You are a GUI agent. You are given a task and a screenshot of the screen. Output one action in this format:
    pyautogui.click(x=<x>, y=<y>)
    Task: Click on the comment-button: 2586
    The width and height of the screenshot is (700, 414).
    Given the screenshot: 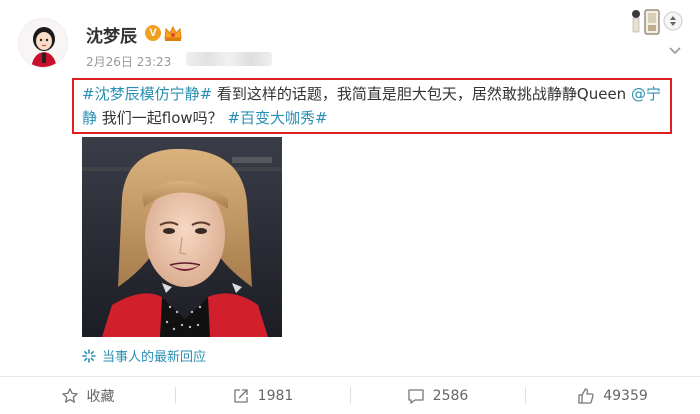 What is the action you would take?
    pyautogui.click(x=437, y=395)
    